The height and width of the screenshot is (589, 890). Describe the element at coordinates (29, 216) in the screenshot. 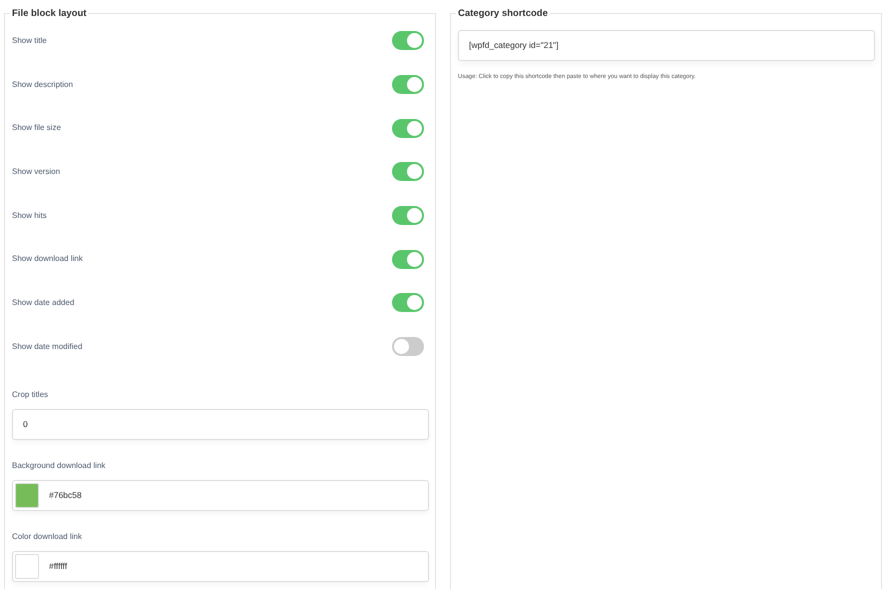

I see `toggle-label: Show hits` at that location.